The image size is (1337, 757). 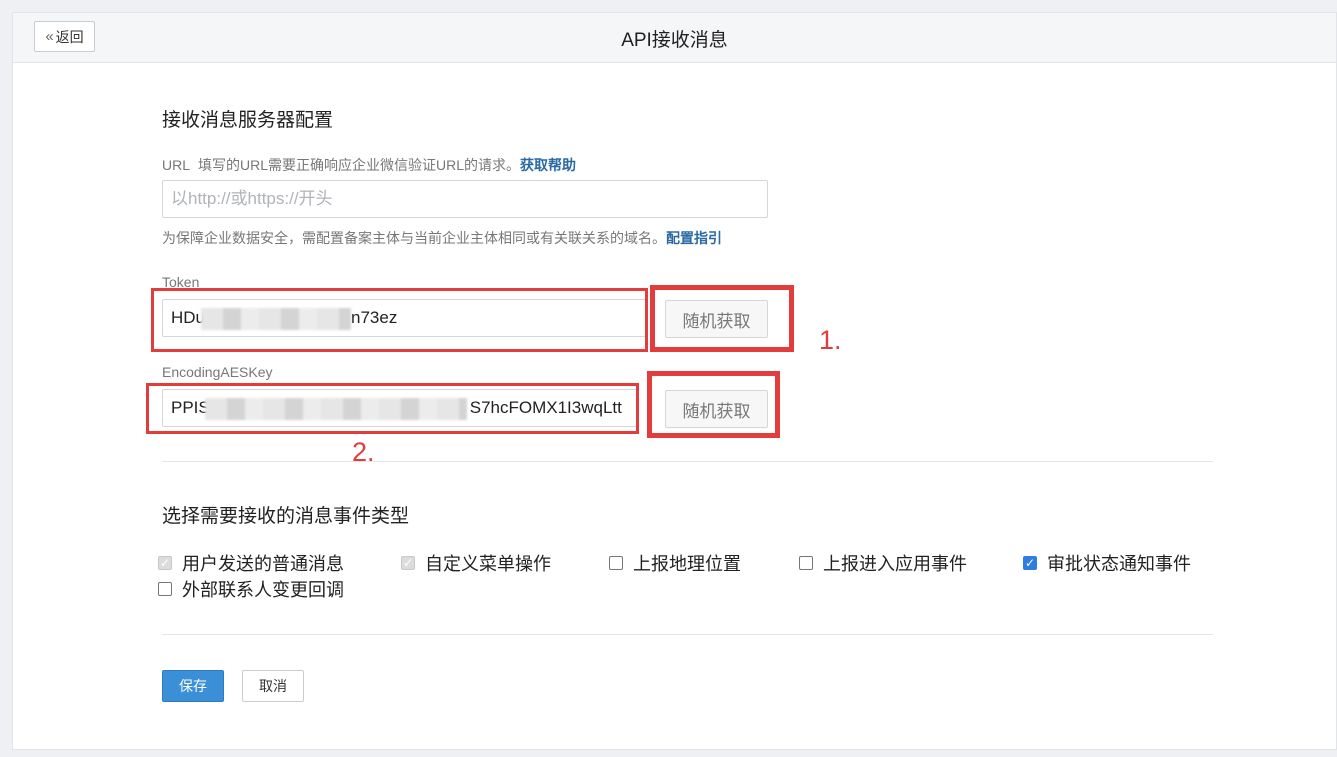 I want to click on url-input, so click(x=465, y=199).